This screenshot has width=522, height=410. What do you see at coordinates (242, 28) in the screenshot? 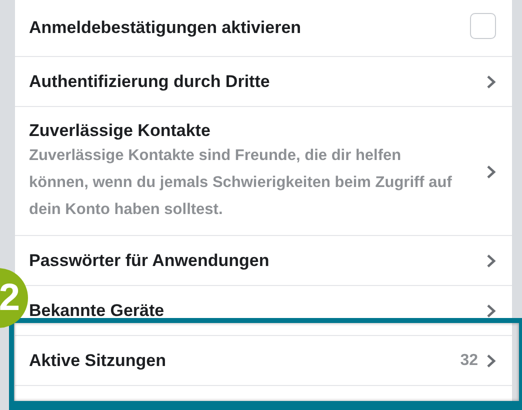
I see `setting-title: Anmeldebestätigungen aktivieren` at bounding box center [242, 28].